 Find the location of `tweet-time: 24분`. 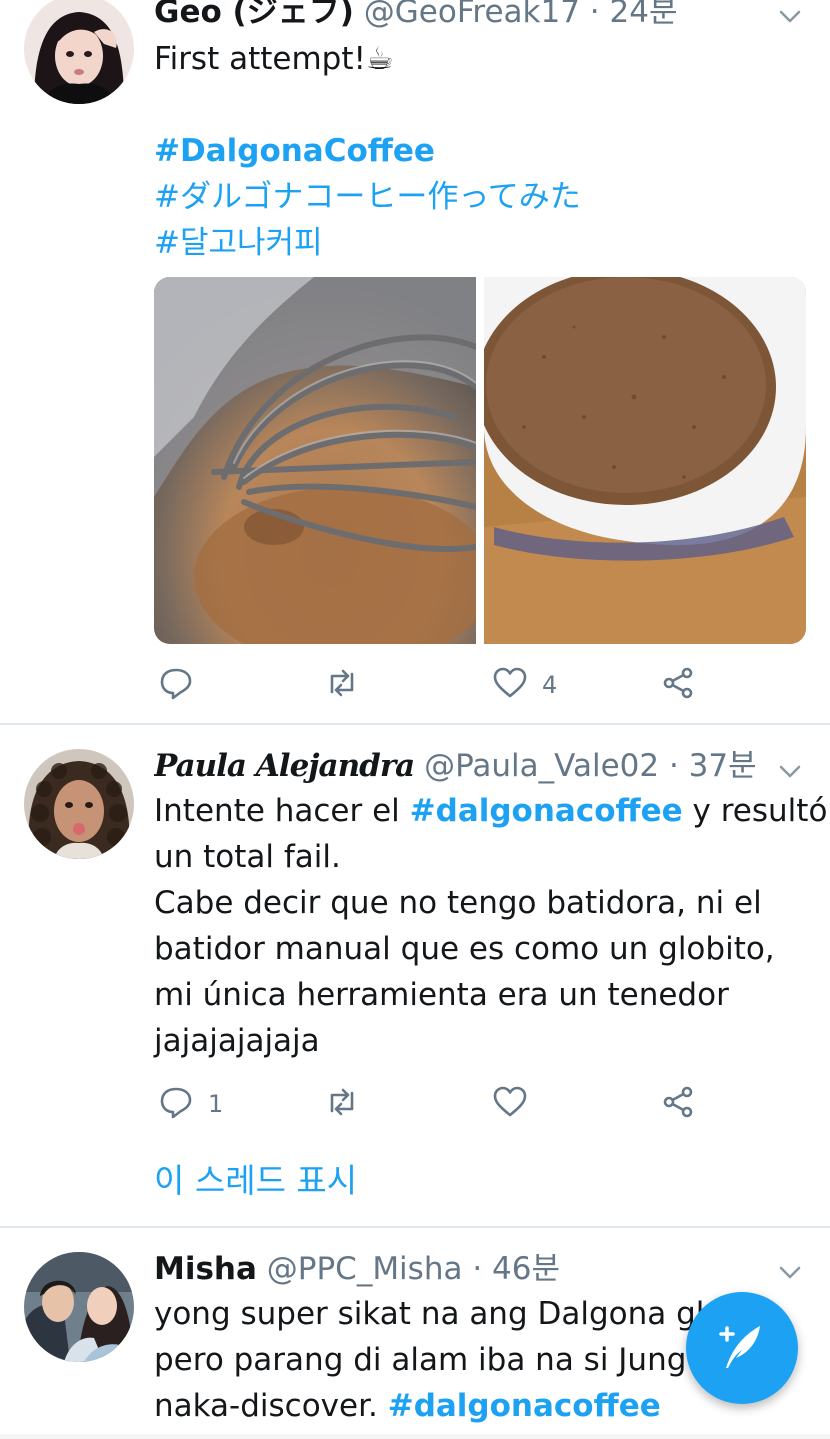

tweet-time: 24분 is located at coordinates (644, 15).